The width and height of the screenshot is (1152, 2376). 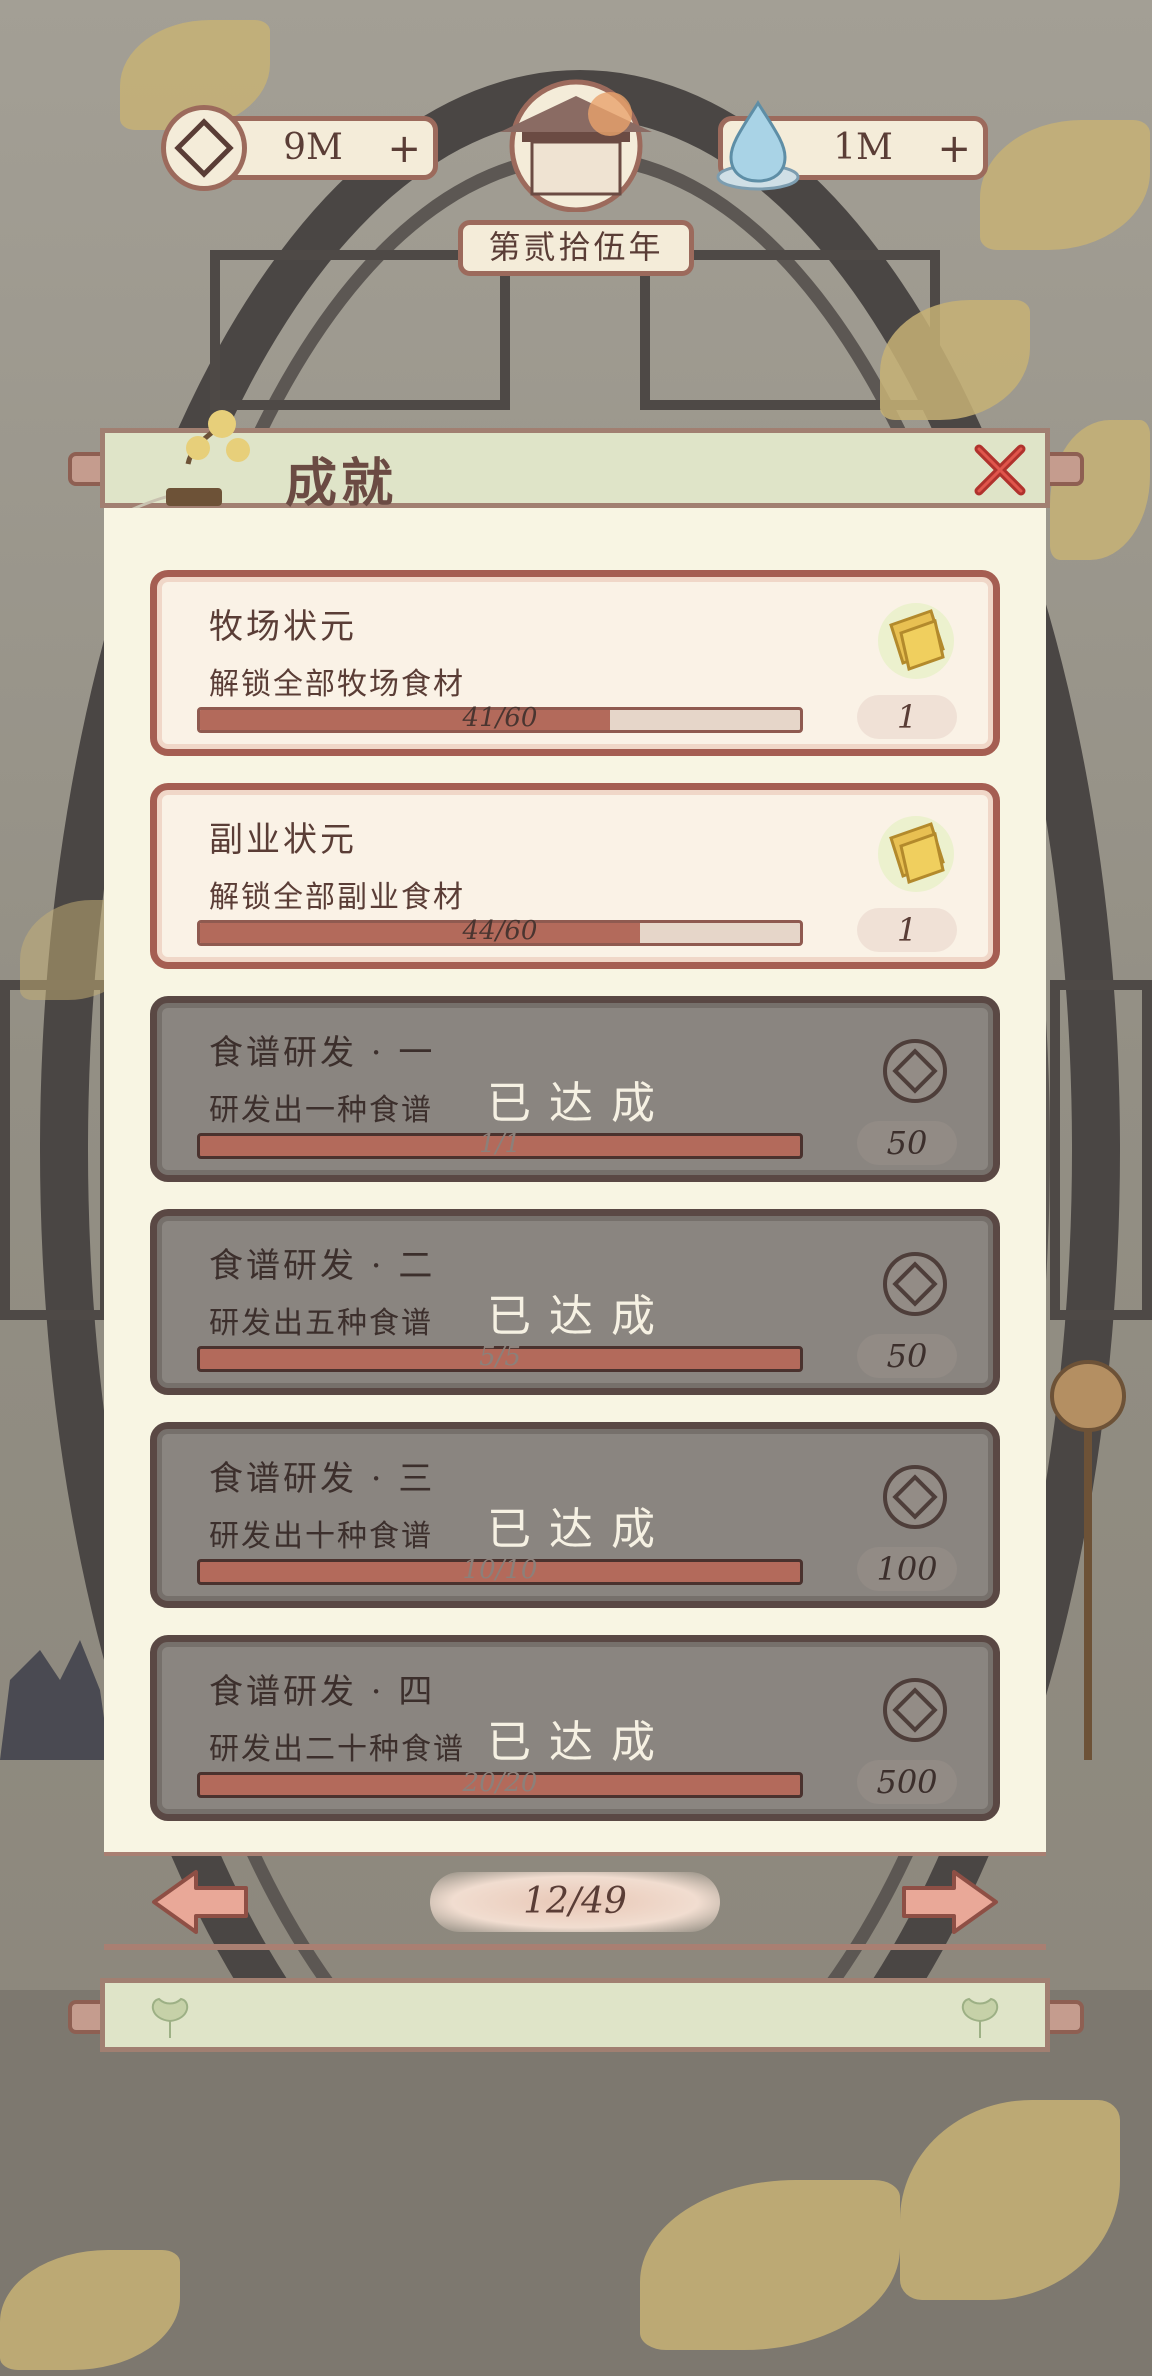 What do you see at coordinates (404, 149) in the screenshot?
I see `add-coins-button: +` at bounding box center [404, 149].